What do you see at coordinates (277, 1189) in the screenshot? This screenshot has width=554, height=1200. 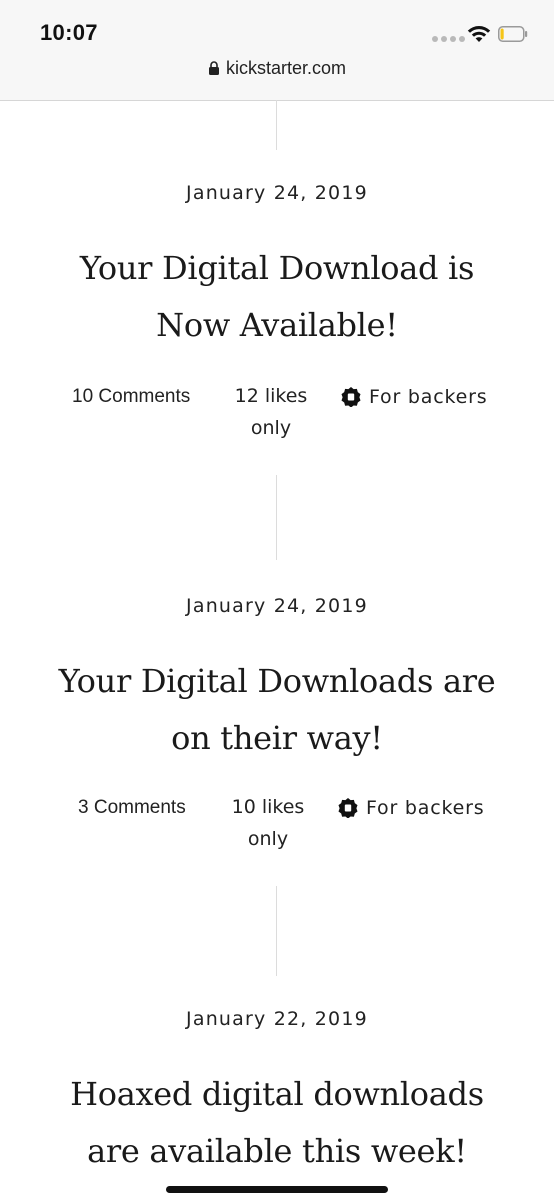 I see `home-indicator` at bounding box center [277, 1189].